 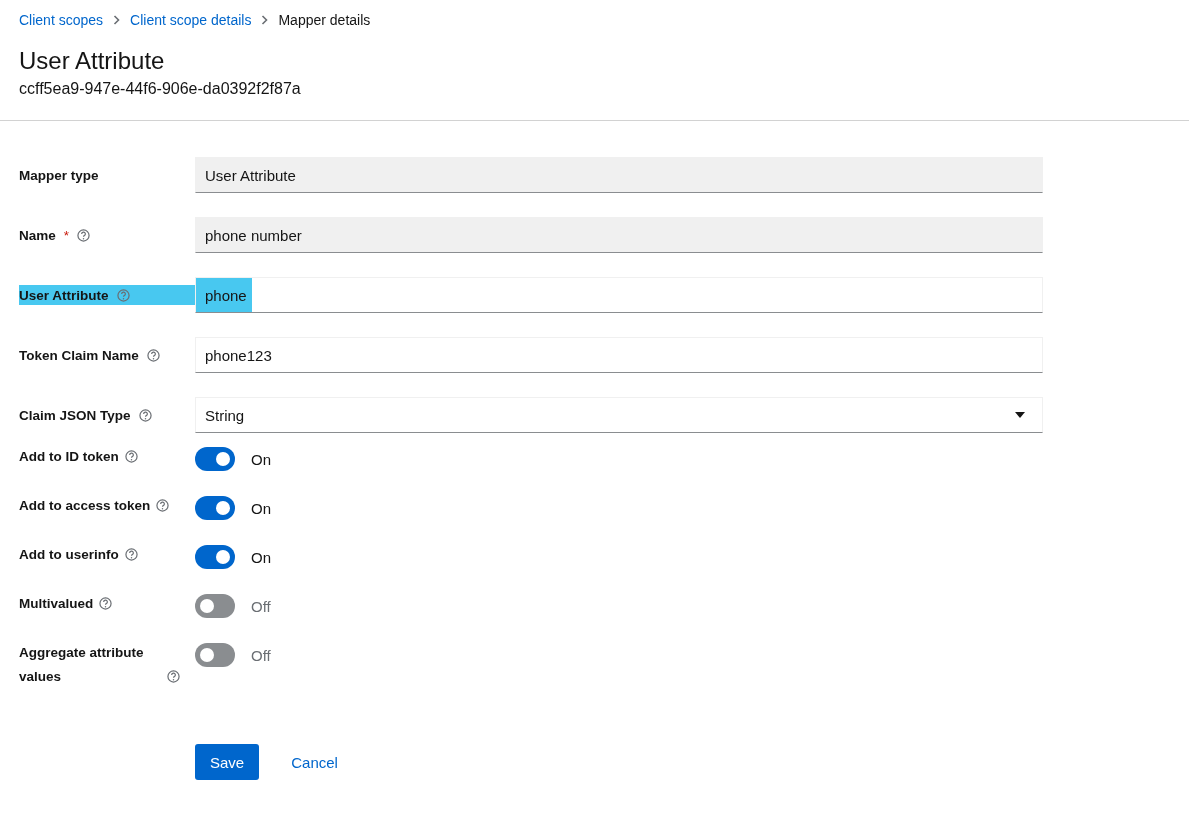 What do you see at coordinates (59, 175) in the screenshot?
I see `field-label: Mapper type` at bounding box center [59, 175].